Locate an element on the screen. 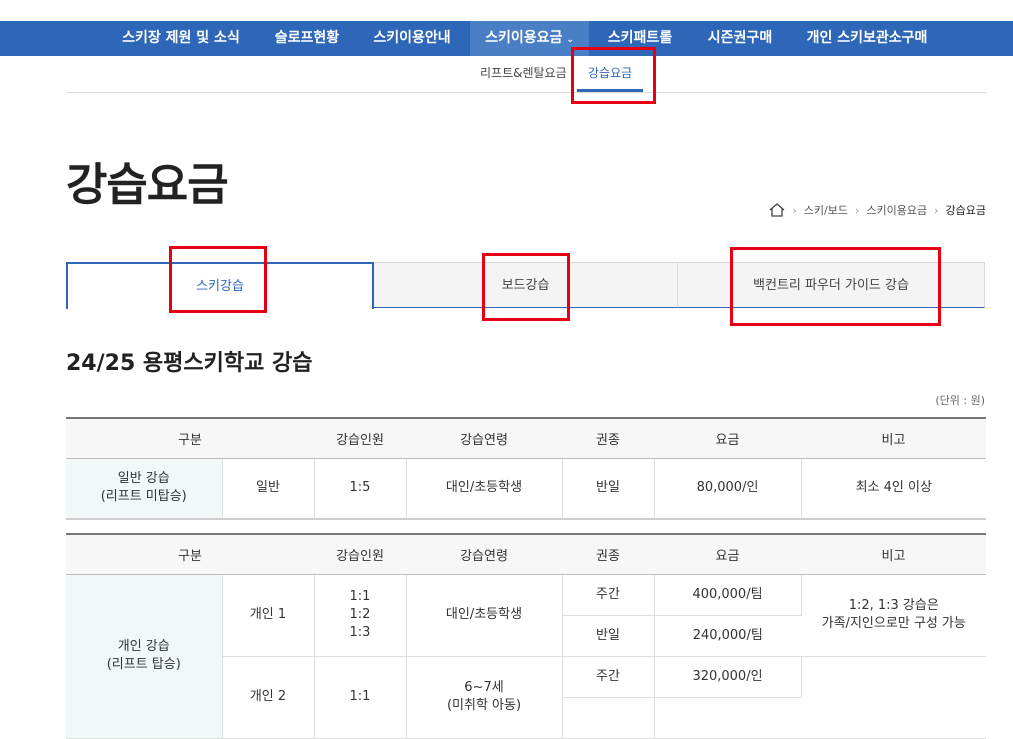 The image size is (1013, 739). nav-label: 스키이용요금 is located at coordinates (524, 38).